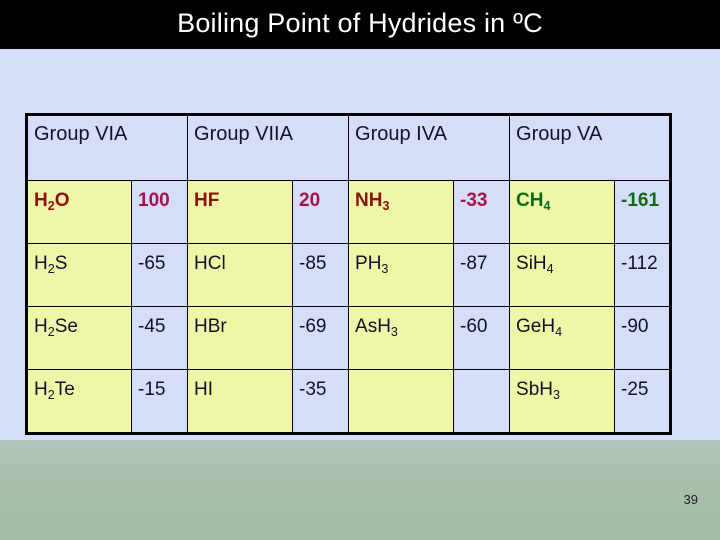  What do you see at coordinates (474, 326) in the screenshot?
I see `boiling-point-text: -60` at bounding box center [474, 326].